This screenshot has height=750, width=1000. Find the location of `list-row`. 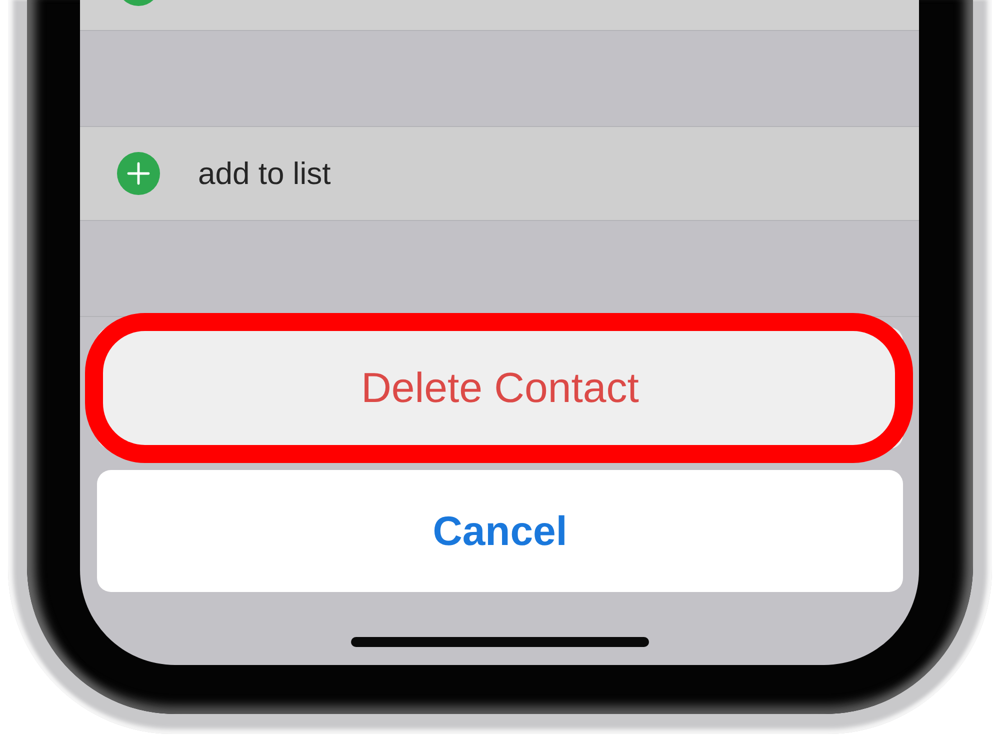

list-row is located at coordinates (499, 15).